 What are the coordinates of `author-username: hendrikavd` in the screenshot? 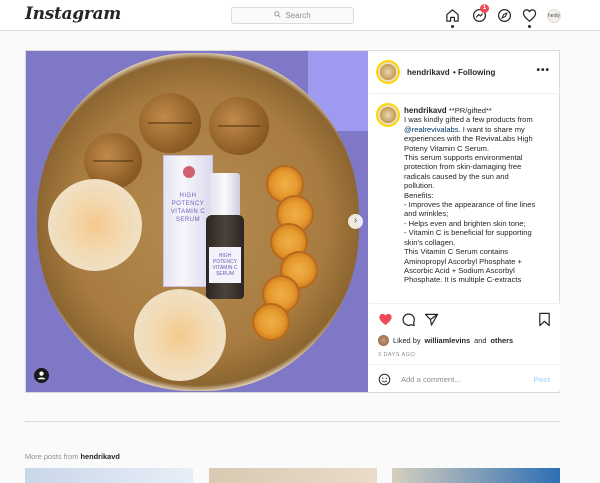 It's located at (428, 72).